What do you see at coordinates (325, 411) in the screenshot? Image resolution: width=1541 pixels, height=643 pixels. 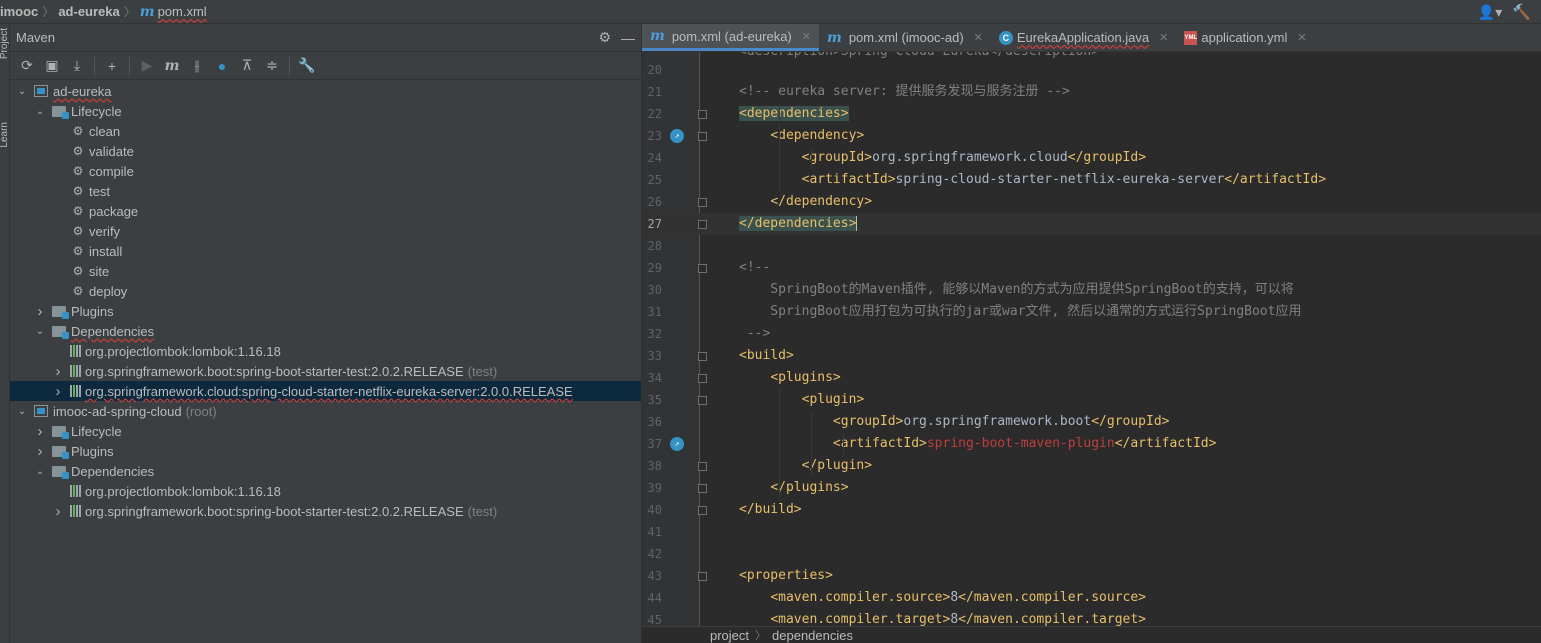 I see `tree-item-module: ⌄ imooc-ad-spring-cloud (root)` at bounding box center [325, 411].